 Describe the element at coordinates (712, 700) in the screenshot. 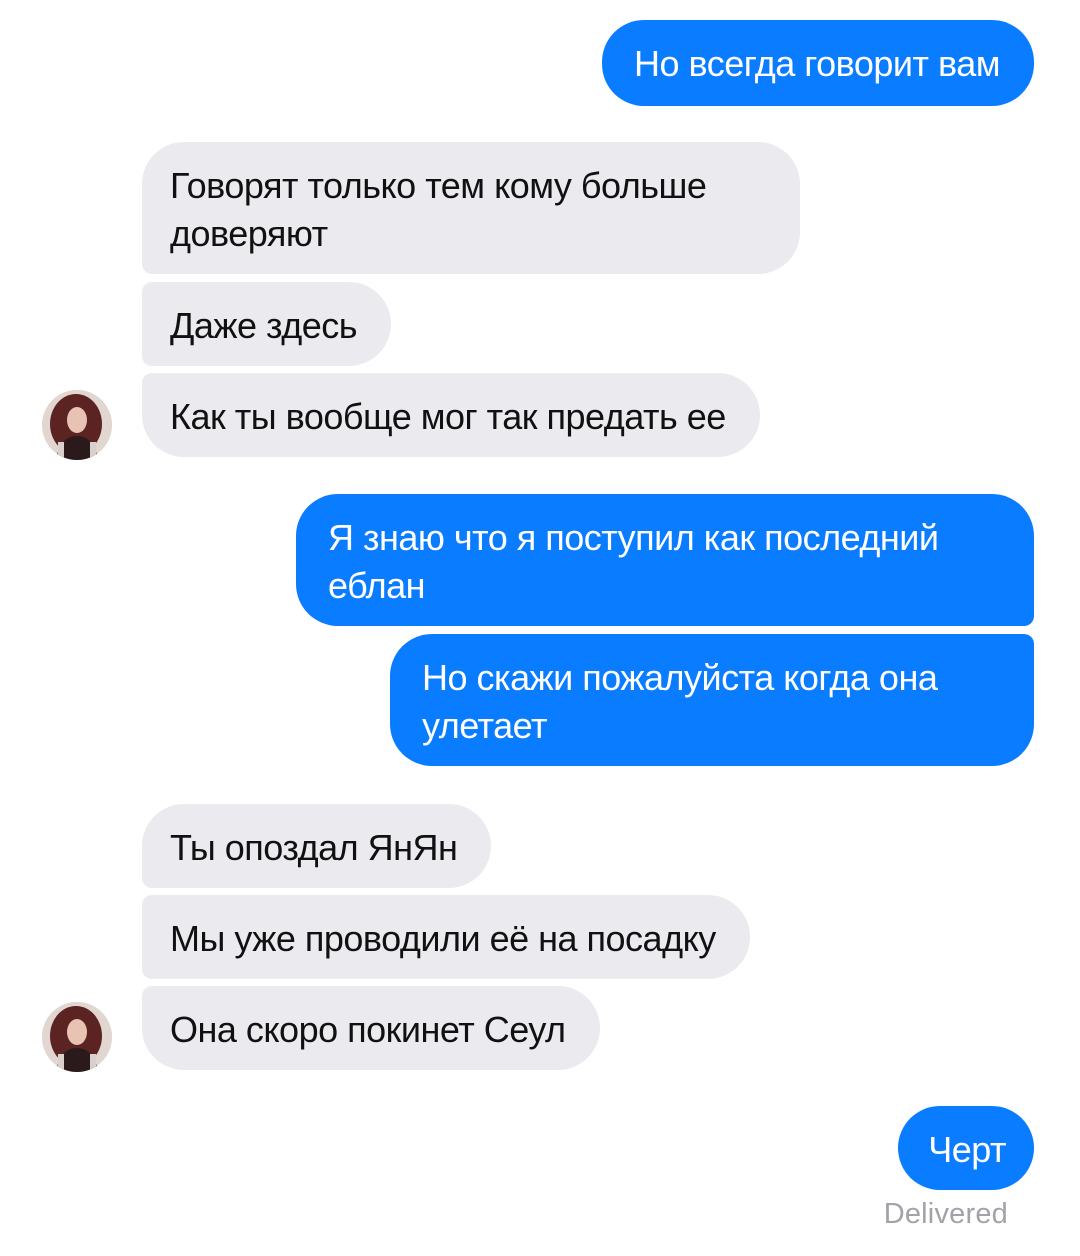

I see `message-bubble-outgoing: Но скажи пожалуйста когда она улетает` at that location.